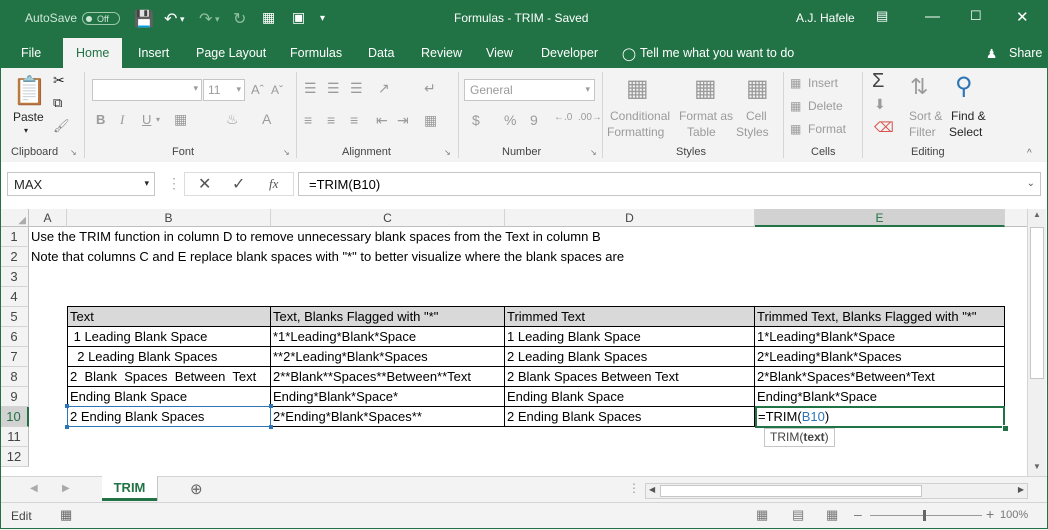 The height and width of the screenshot is (530, 1048). I want to click on paste-button: Paste, so click(28, 117).